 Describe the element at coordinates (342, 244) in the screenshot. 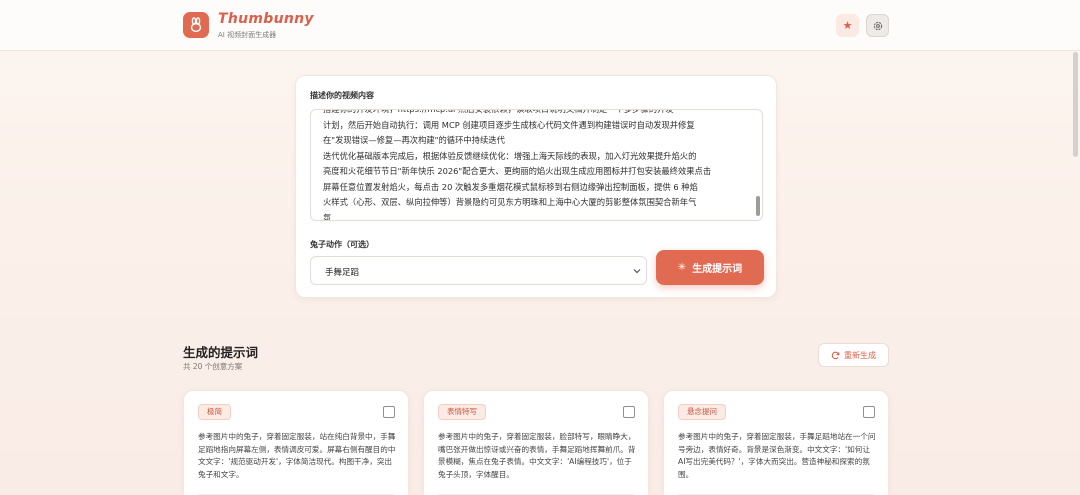

I see `action-label: 兔子动作（可选）` at that location.